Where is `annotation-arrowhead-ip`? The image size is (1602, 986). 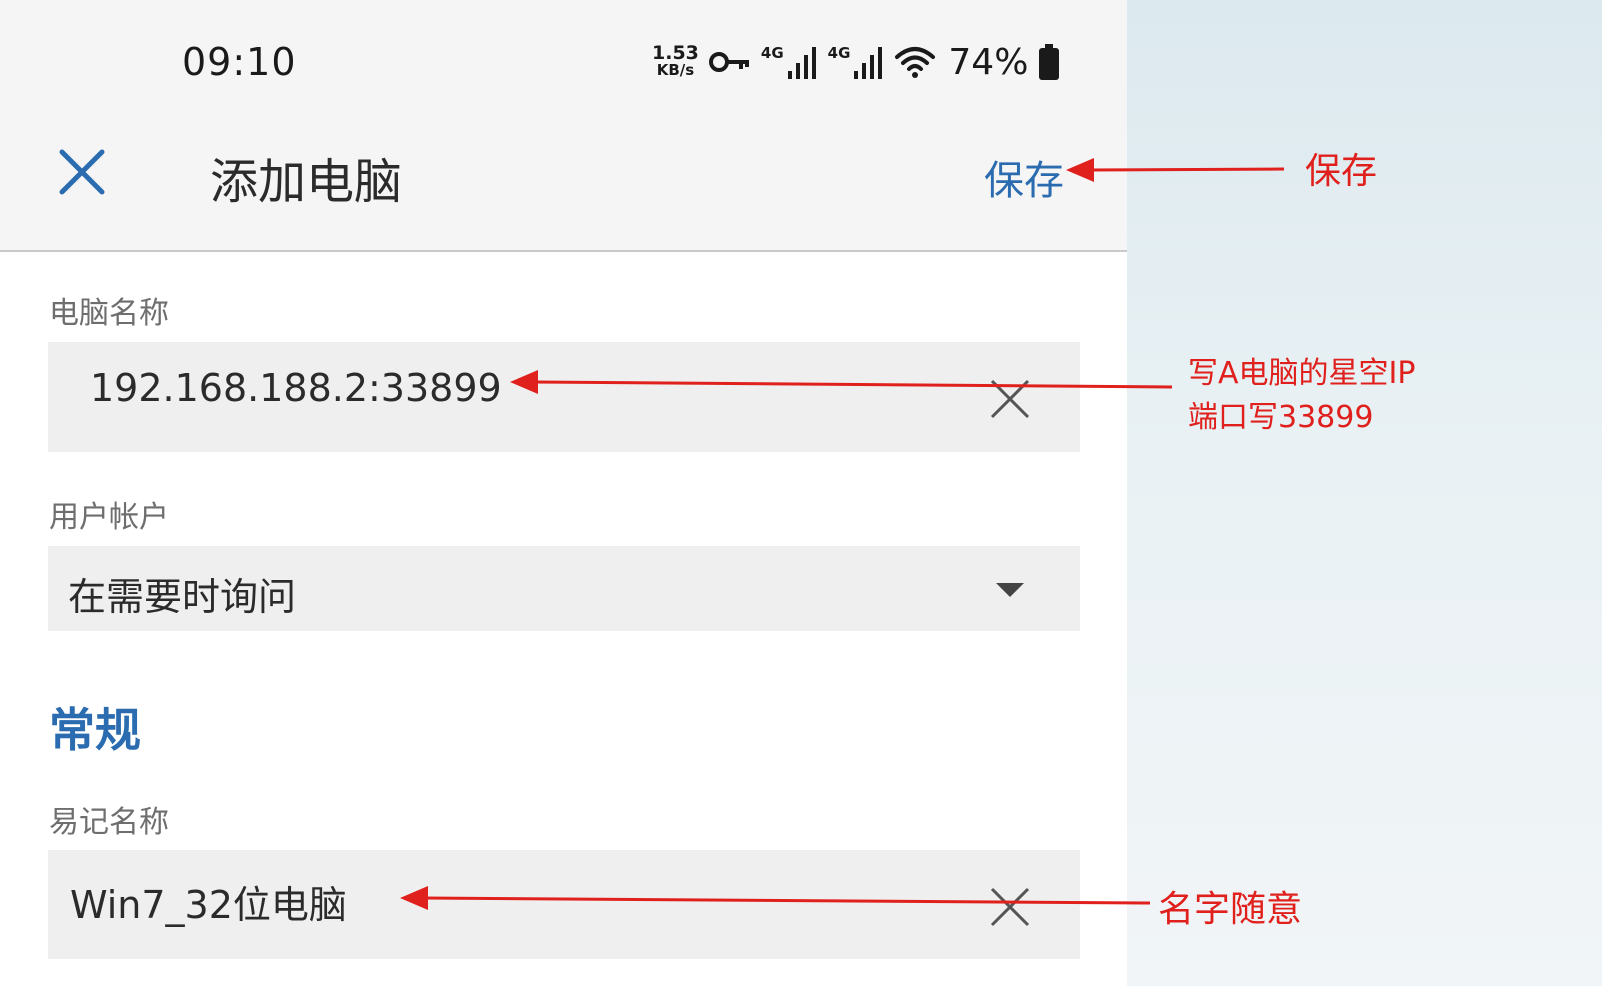 annotation-arrowhead-ip is located at coordinates (524, 382).